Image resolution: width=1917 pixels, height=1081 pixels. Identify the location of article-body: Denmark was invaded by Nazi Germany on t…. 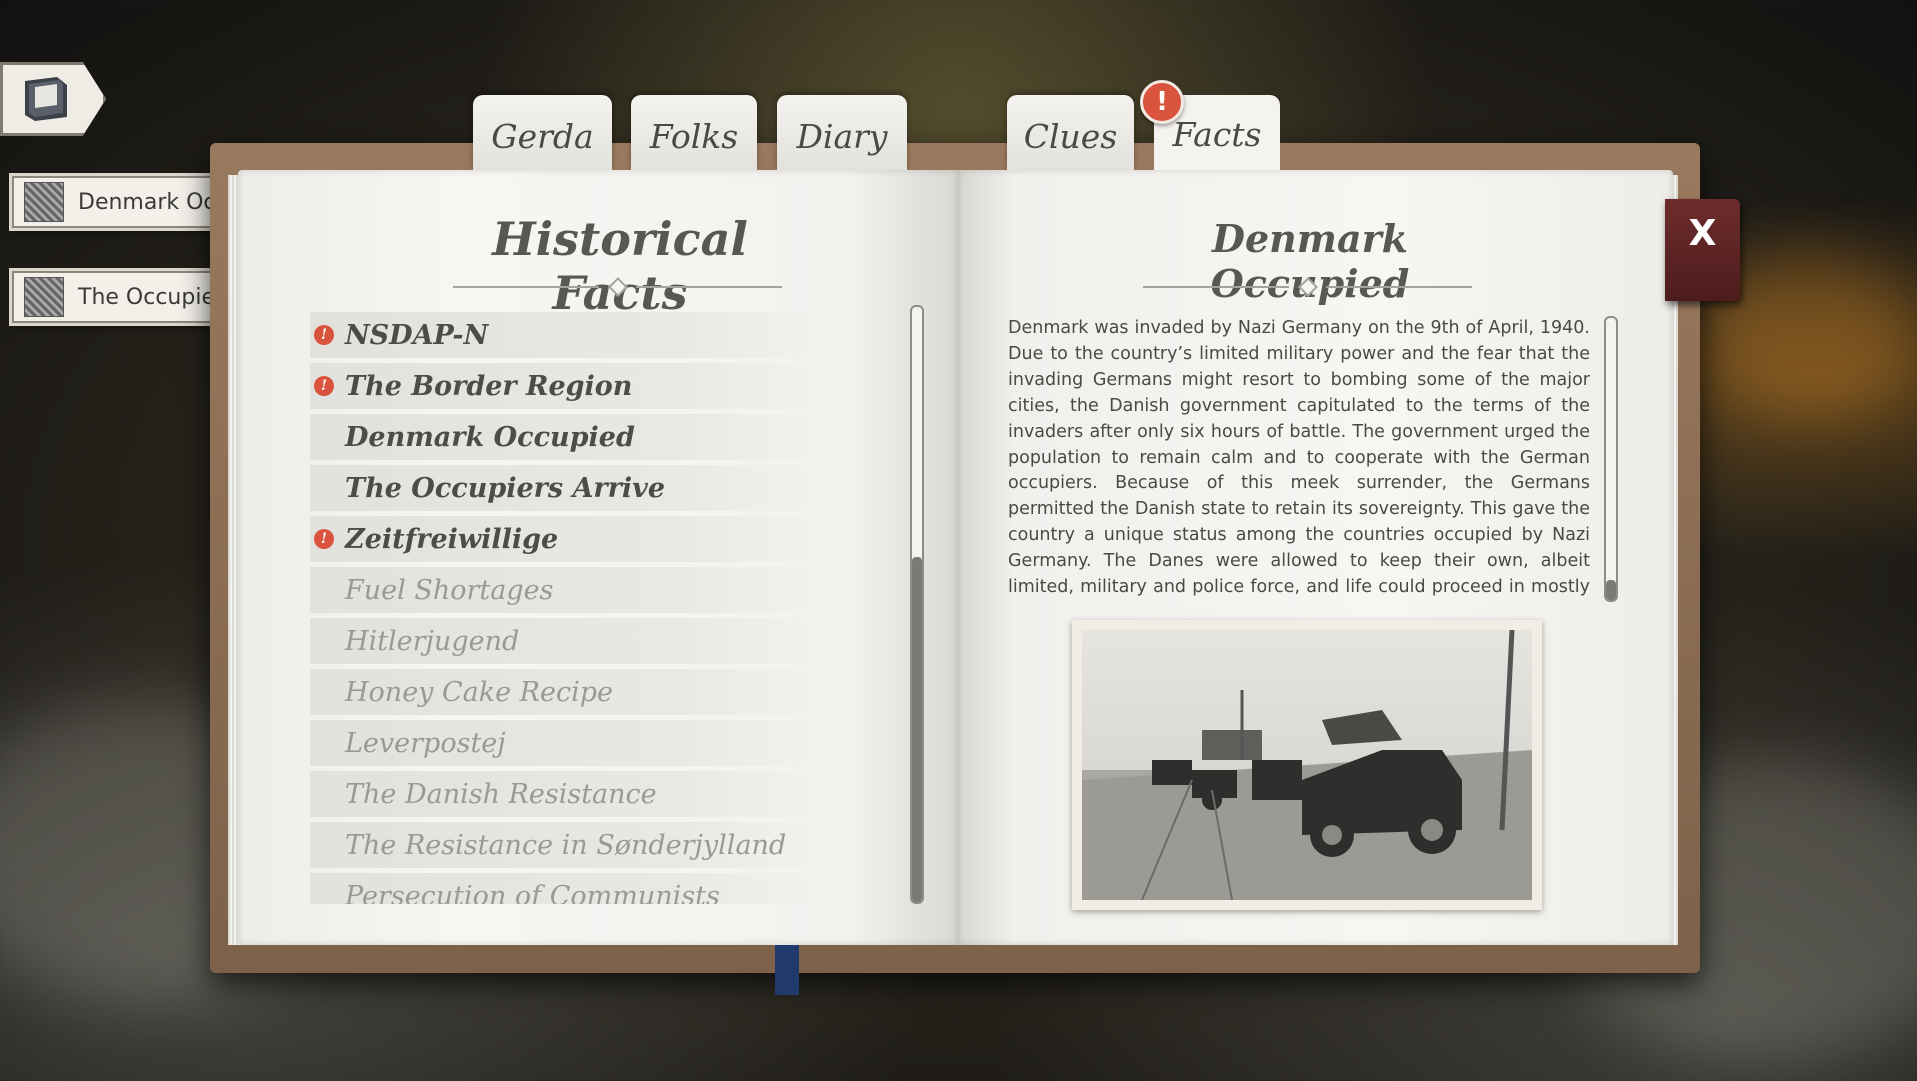
(1299, 458).